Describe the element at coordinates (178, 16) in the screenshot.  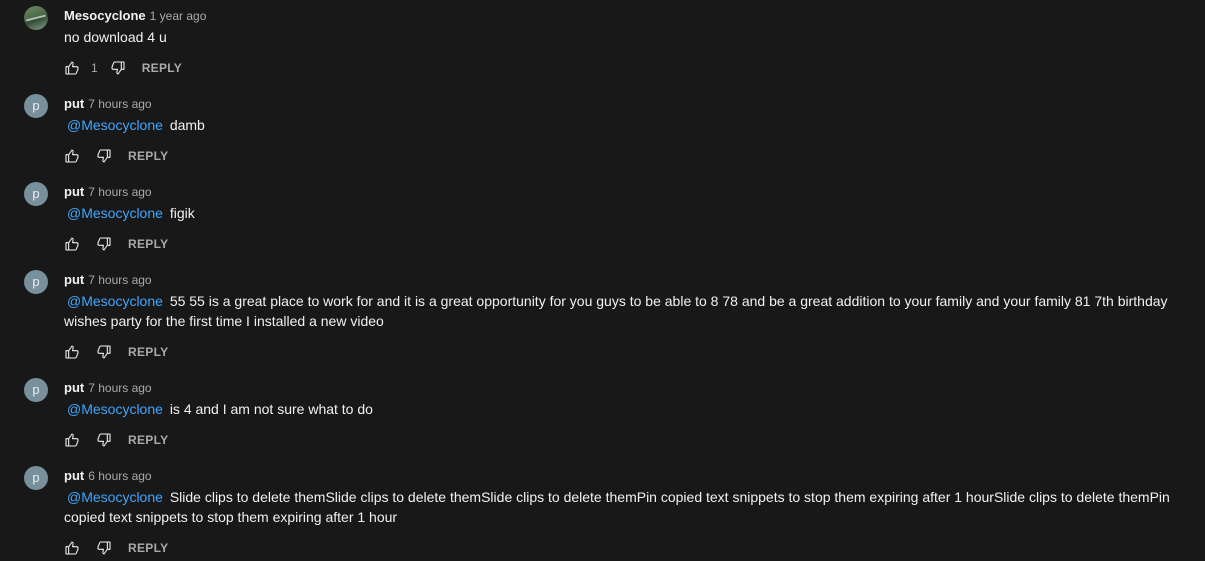
I see `comment-timestamp: 1 year ago` at that location.